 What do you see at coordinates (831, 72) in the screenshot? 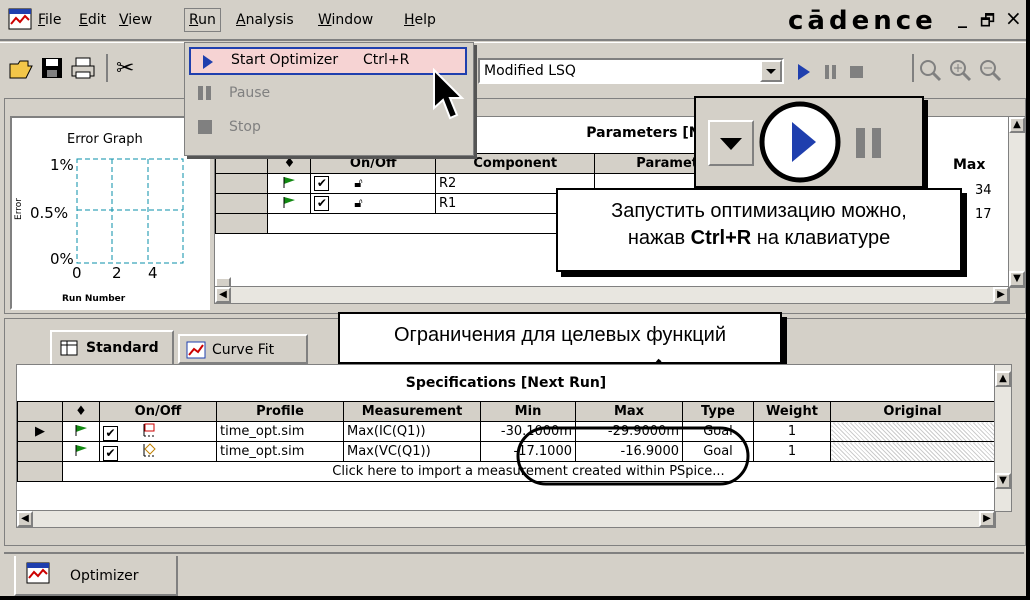
I see `pause-small-icon` at bounding box center [831, 72].